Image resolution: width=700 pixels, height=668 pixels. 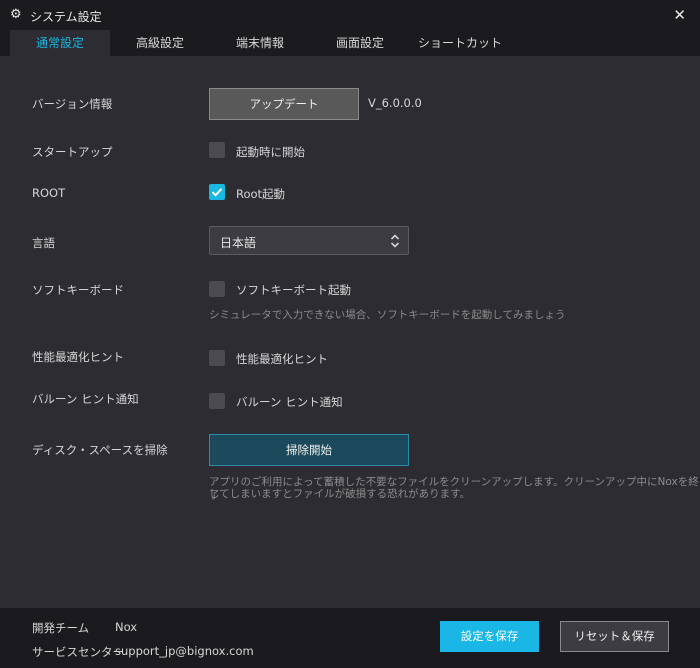 What do you see at coordinates (261, 194) in the screenshot?
I see `root-checkbox-label: Root起動` at bounding box center [261, 194].